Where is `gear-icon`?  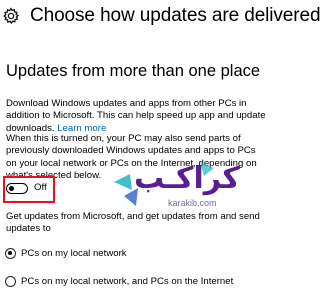
gear-icon is located at coordinates (11, 16).